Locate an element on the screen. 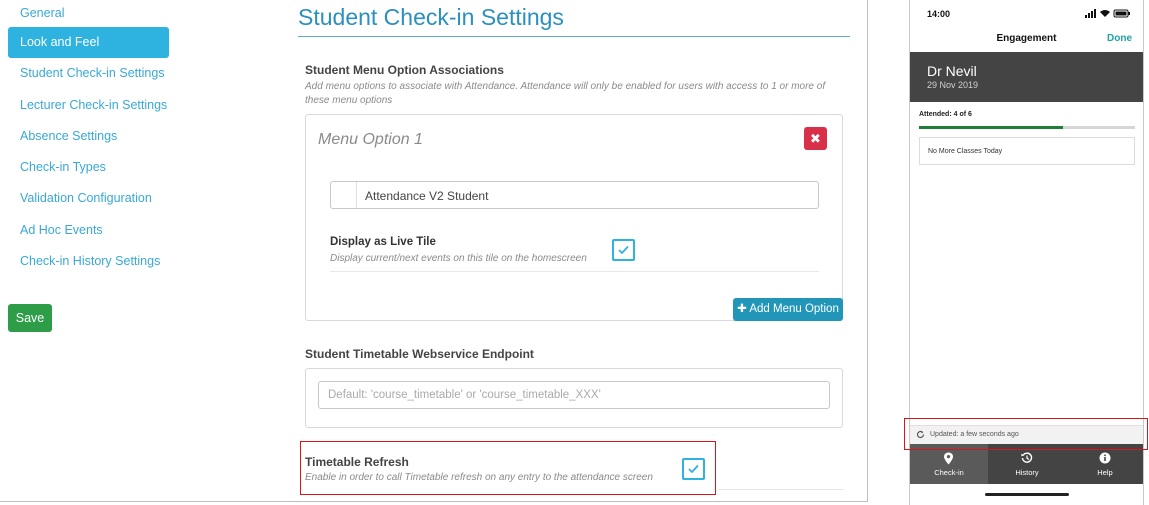  history-icon is located at coordinates (1027, 457).